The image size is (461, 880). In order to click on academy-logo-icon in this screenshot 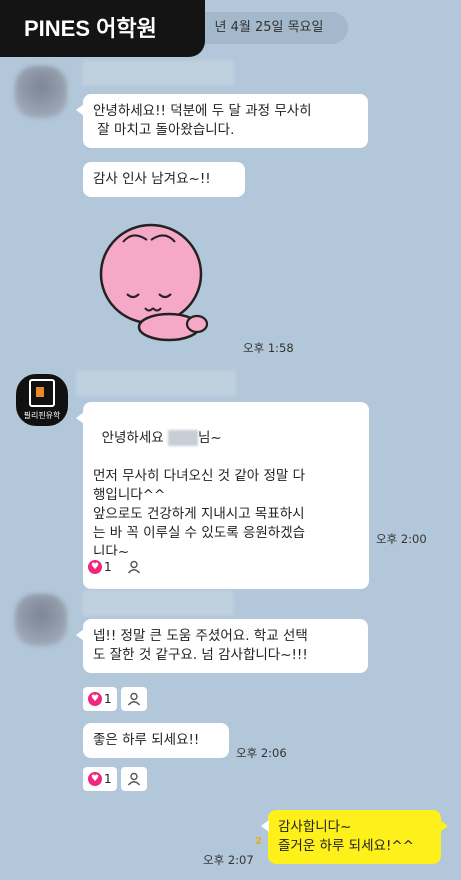, I will do `click(42, 393)`.